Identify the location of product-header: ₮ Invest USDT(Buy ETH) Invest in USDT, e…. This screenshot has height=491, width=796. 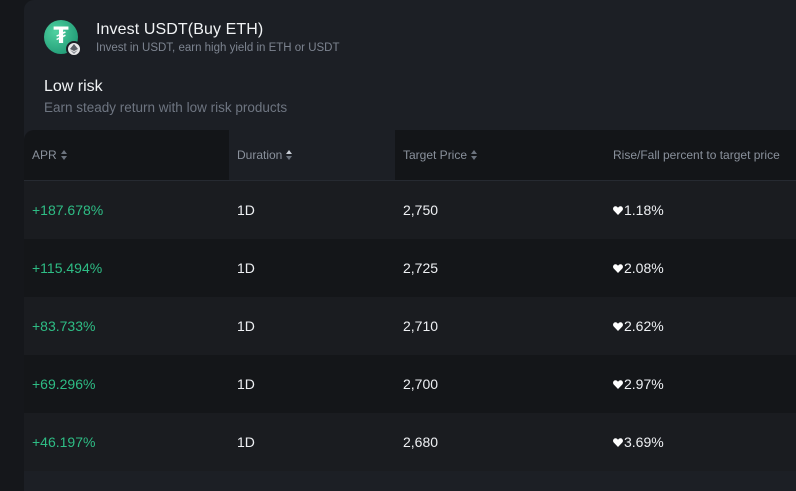
(192, 37).